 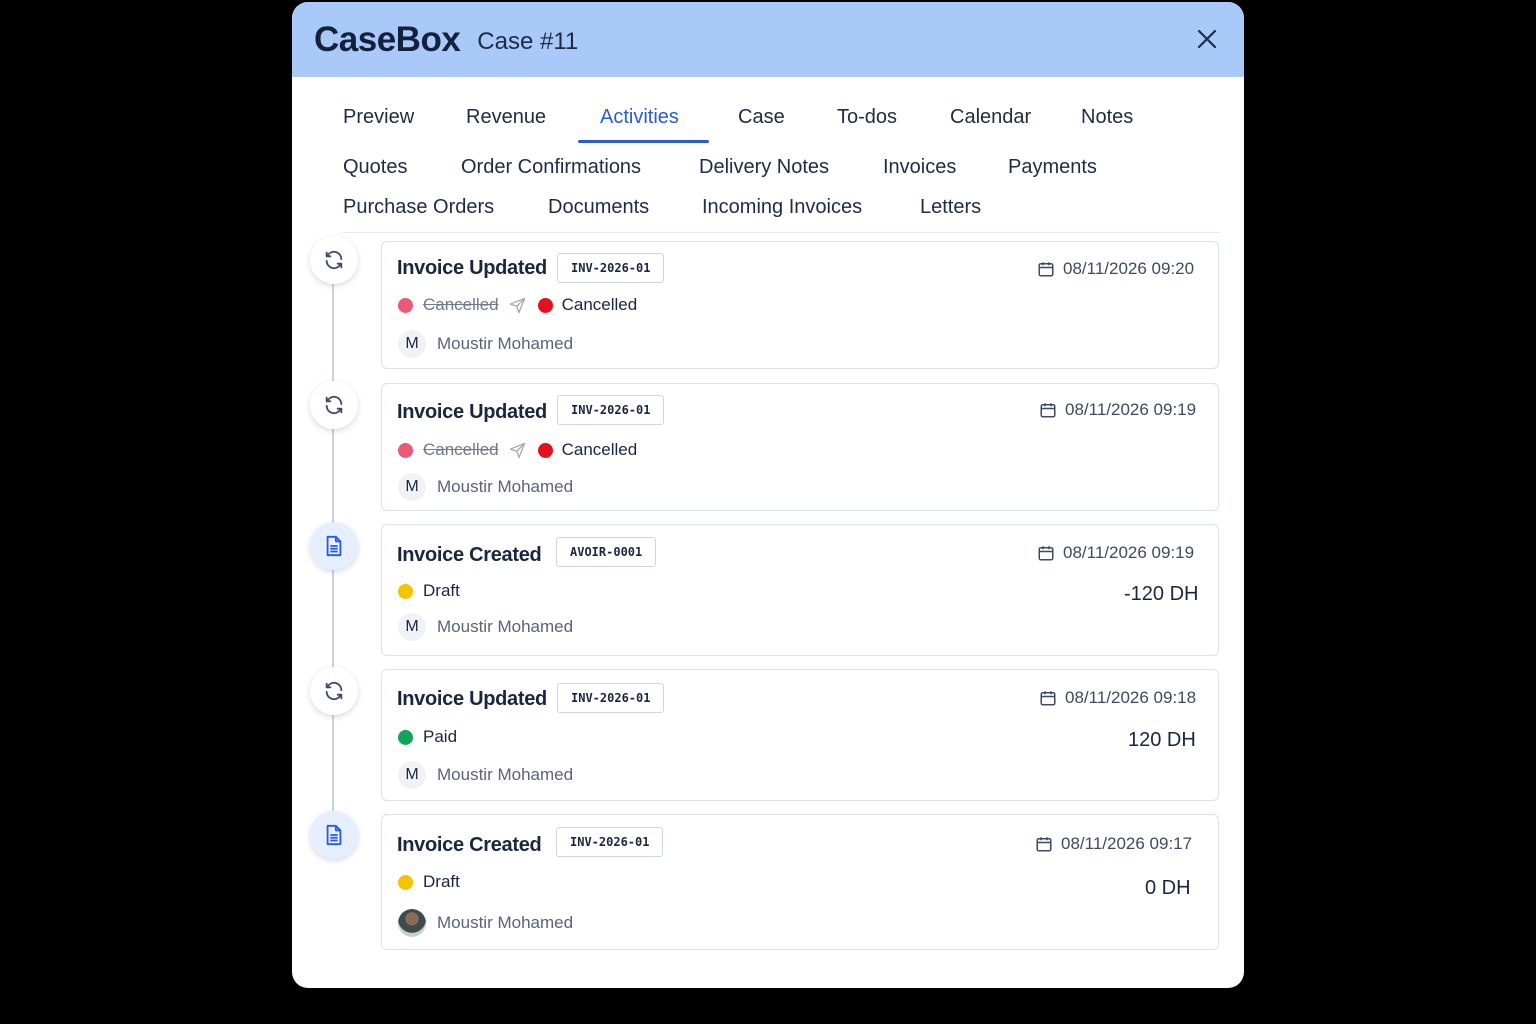 What do you see at coordinates (387, 39) in the screenshot?
I see `brand-logo: CaseBox` at bounding box center [387, 39].